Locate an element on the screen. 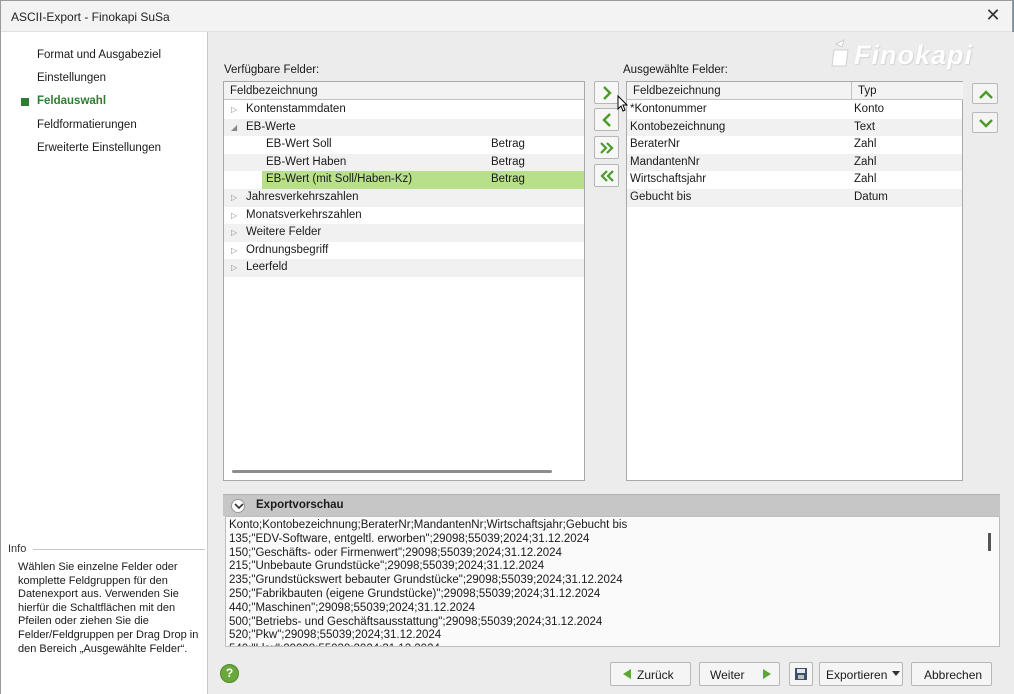 This screenshot has width=1014, height=694. selected-field-row: *Kontonummer Konto is located at coordinates (794, 110).